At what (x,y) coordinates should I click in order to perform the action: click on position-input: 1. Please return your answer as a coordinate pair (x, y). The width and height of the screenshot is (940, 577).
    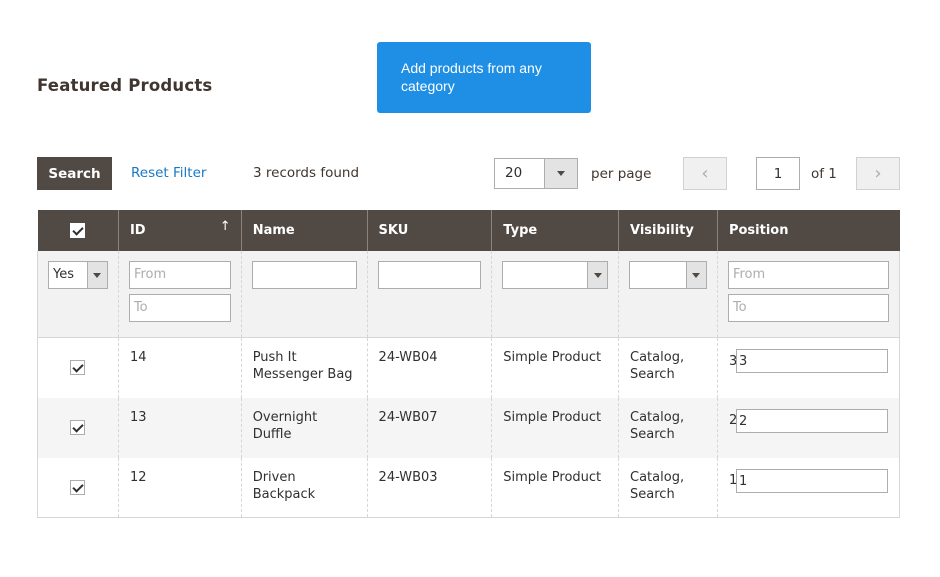
    Looking at the image, I should click on (811, 480).